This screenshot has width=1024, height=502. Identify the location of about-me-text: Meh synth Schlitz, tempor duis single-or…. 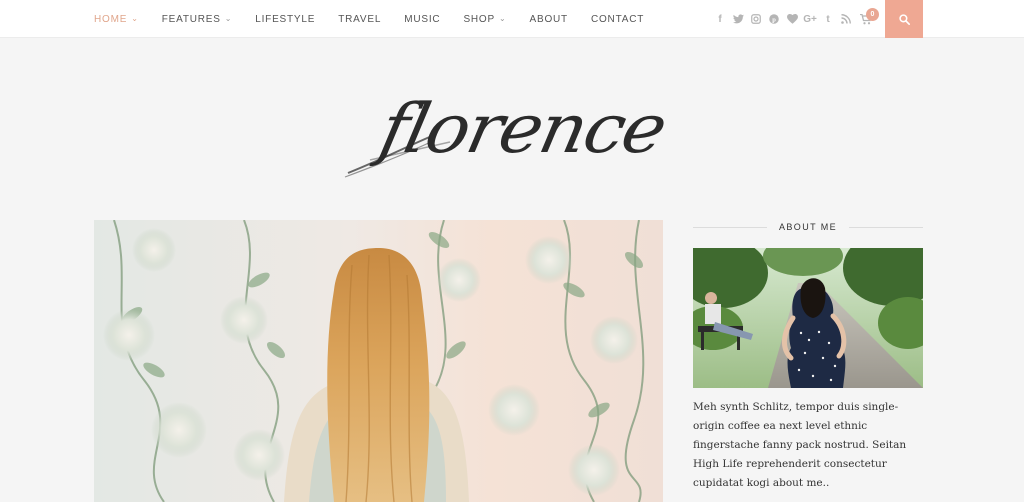
(800, 445).